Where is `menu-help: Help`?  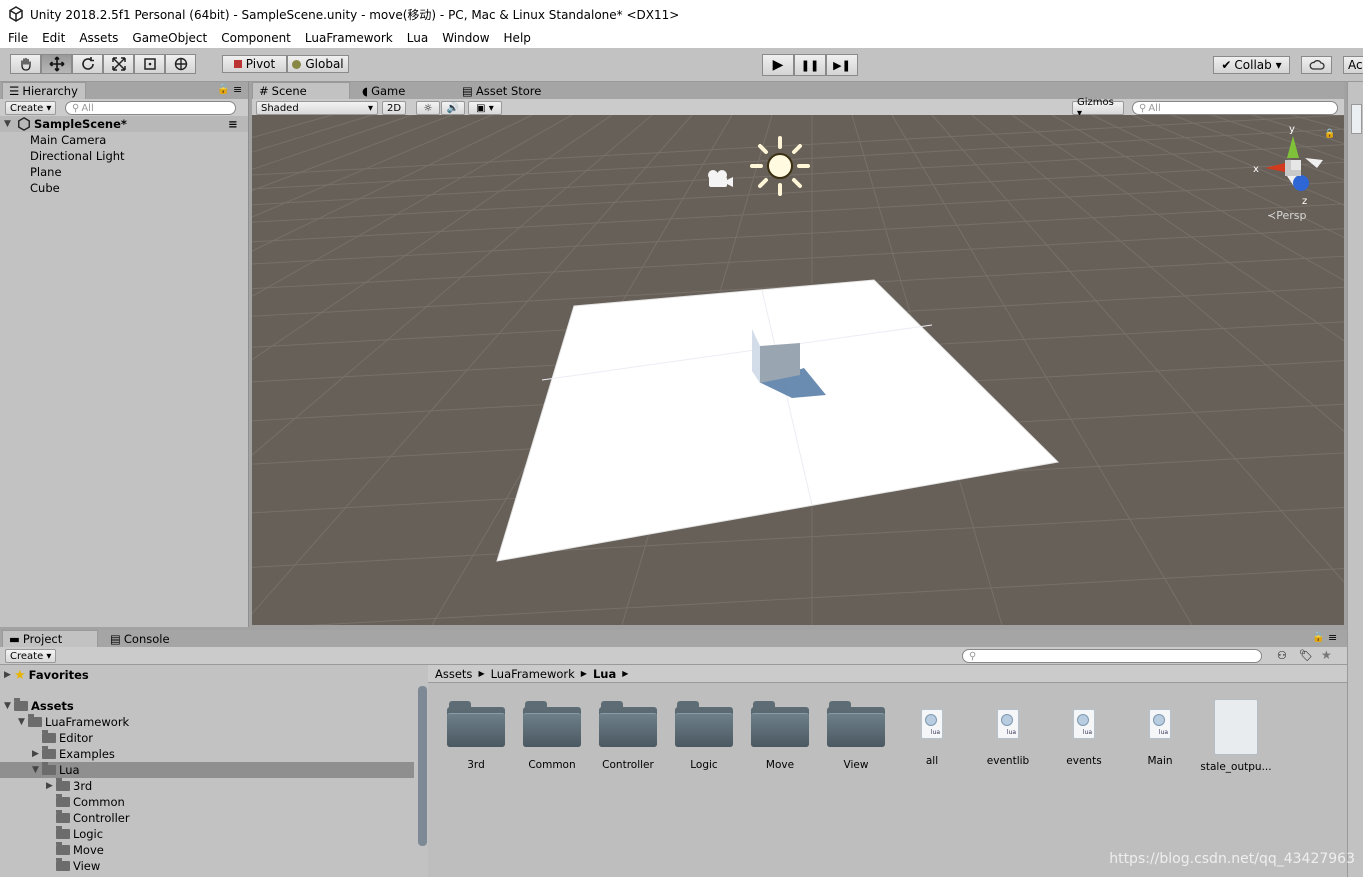
menu-help: Help is located at coordinates (517, 38).